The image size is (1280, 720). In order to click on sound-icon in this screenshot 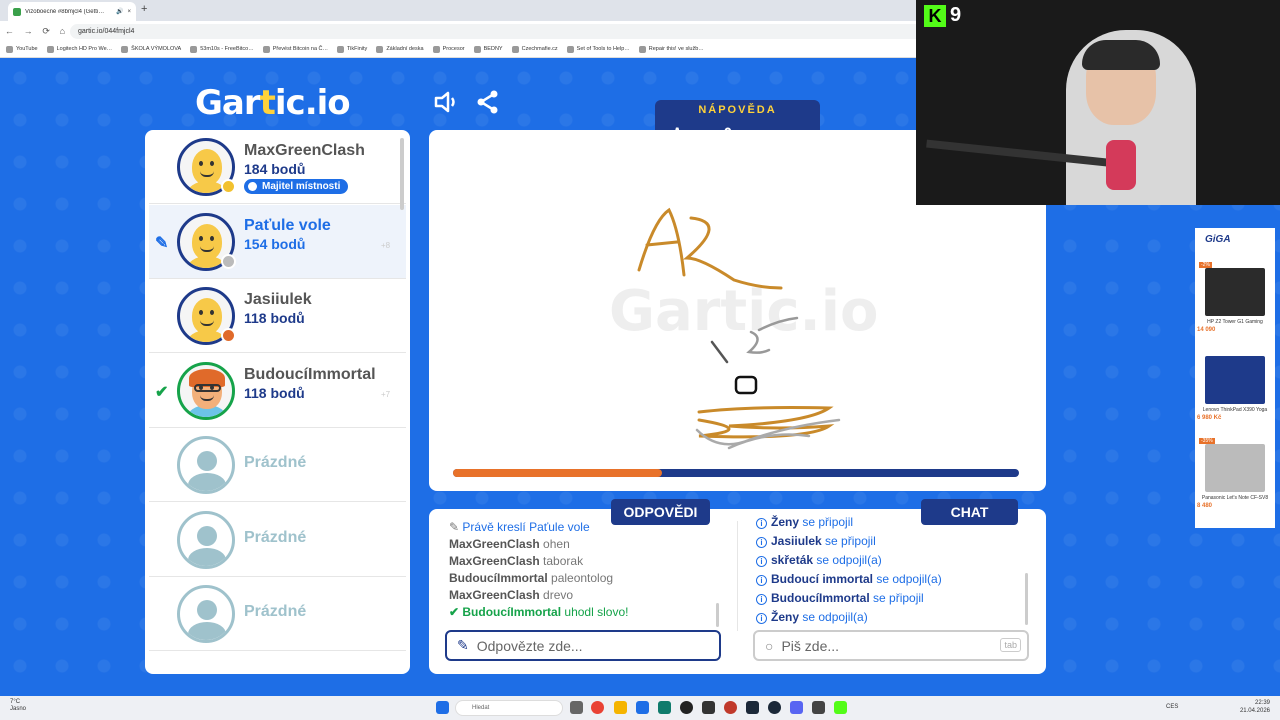, I will do `click(446, 102)`.